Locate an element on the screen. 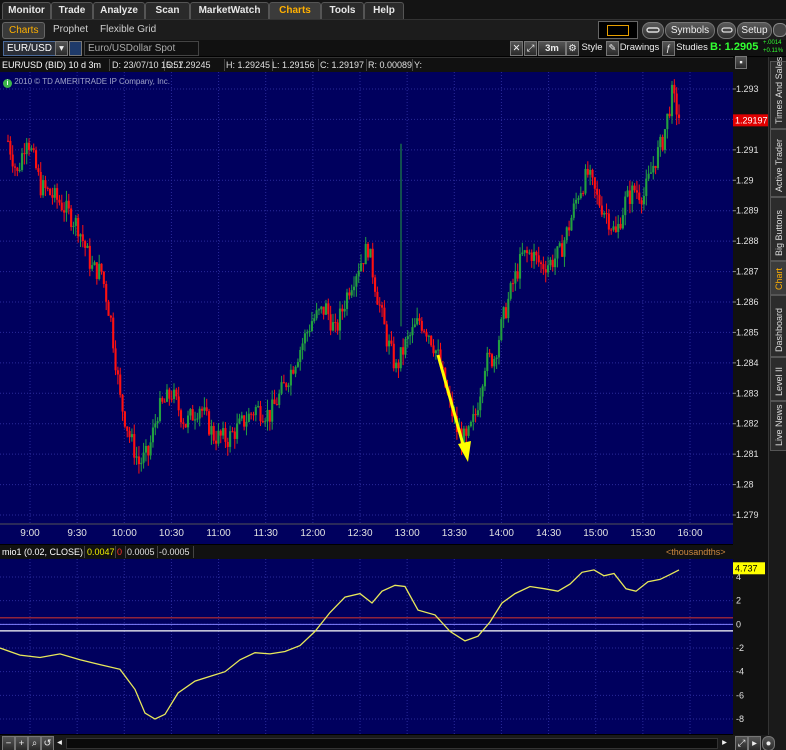  side-tab-chart: Chart is located at coordinates (778, 278).